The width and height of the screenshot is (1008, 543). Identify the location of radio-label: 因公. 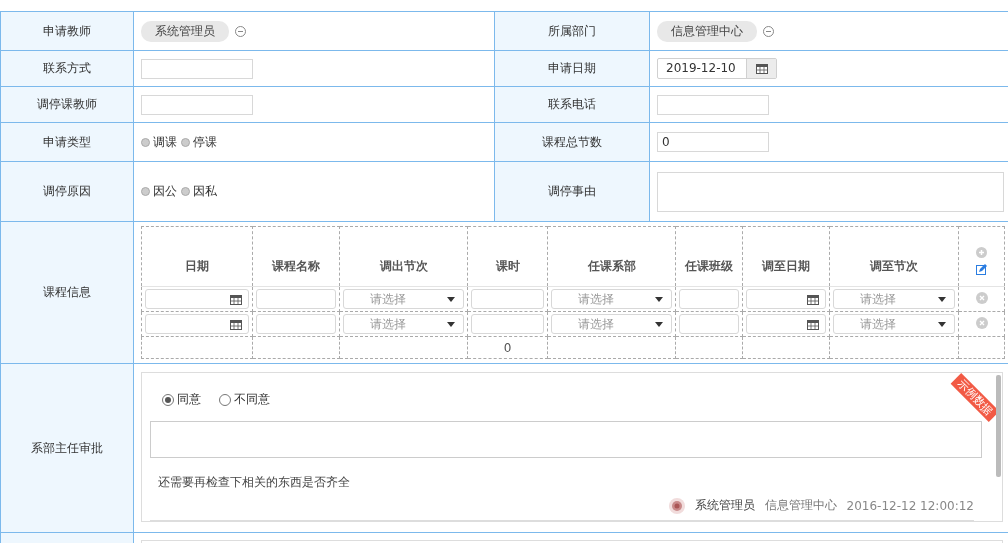
(165, 191).